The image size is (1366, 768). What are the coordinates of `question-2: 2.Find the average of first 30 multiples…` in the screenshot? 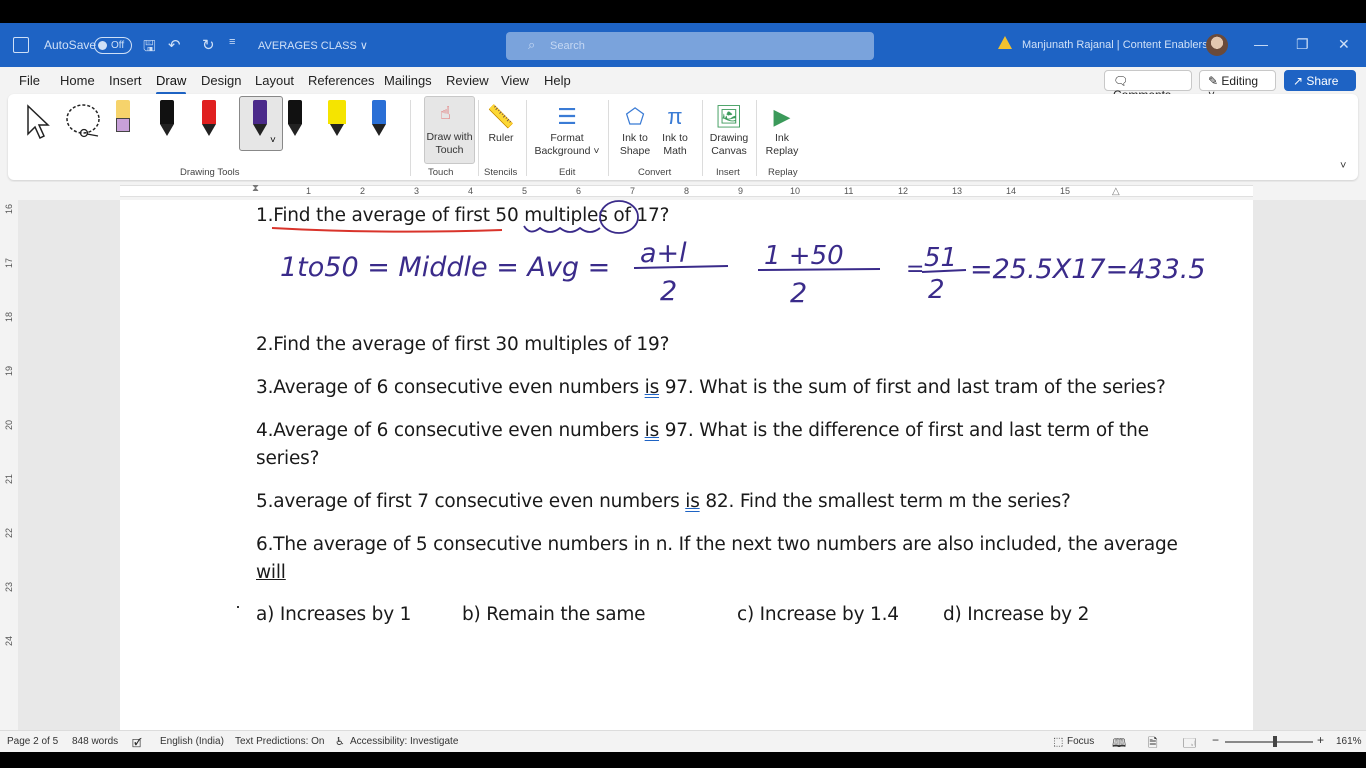 It's located at (462, 345).